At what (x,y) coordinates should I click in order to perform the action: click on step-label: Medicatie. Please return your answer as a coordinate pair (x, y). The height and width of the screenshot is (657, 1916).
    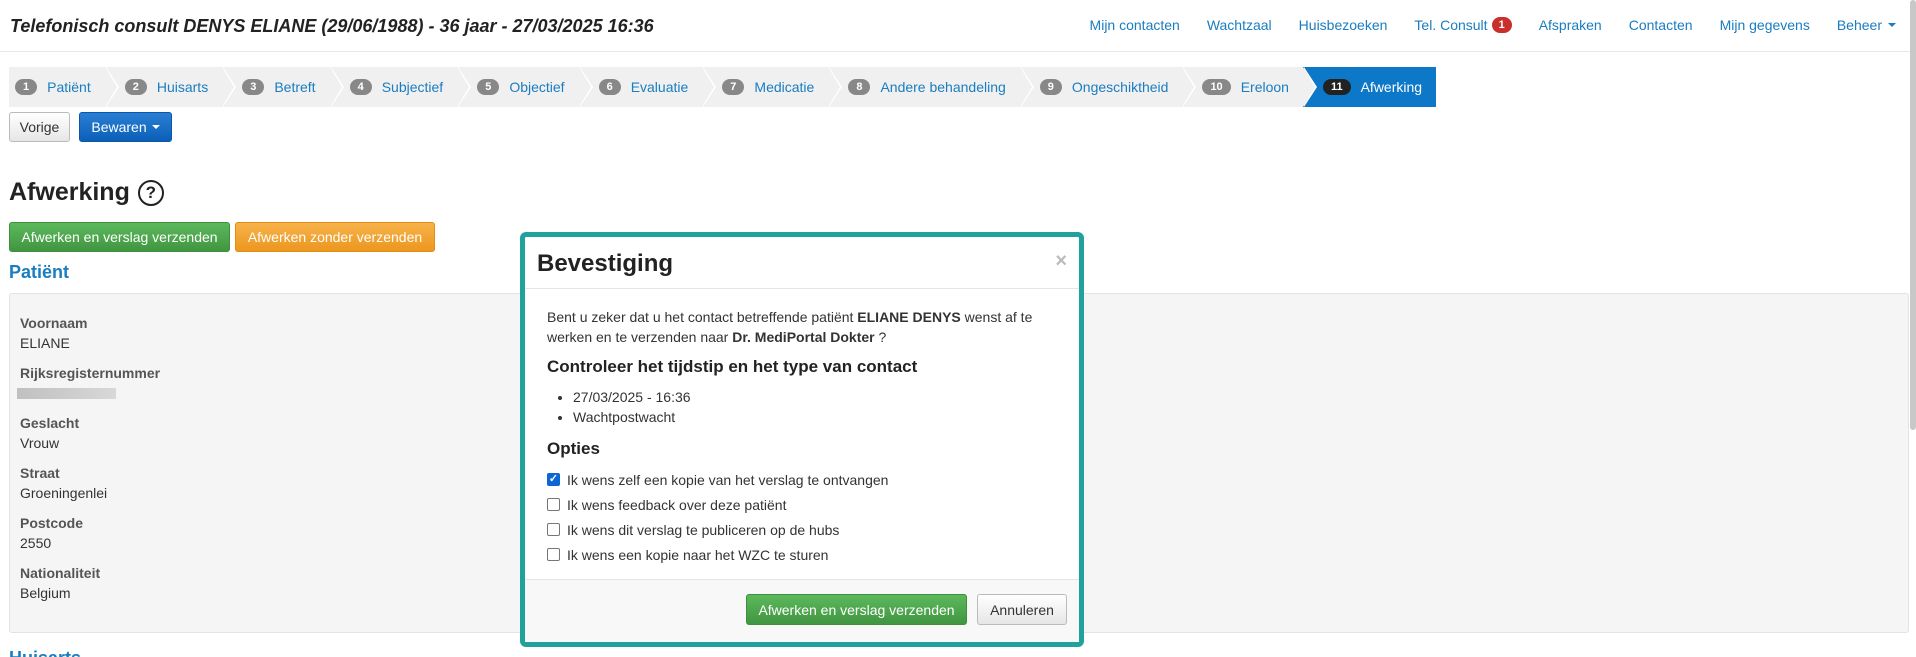
    Looking at the image, I should click on (784, 87).